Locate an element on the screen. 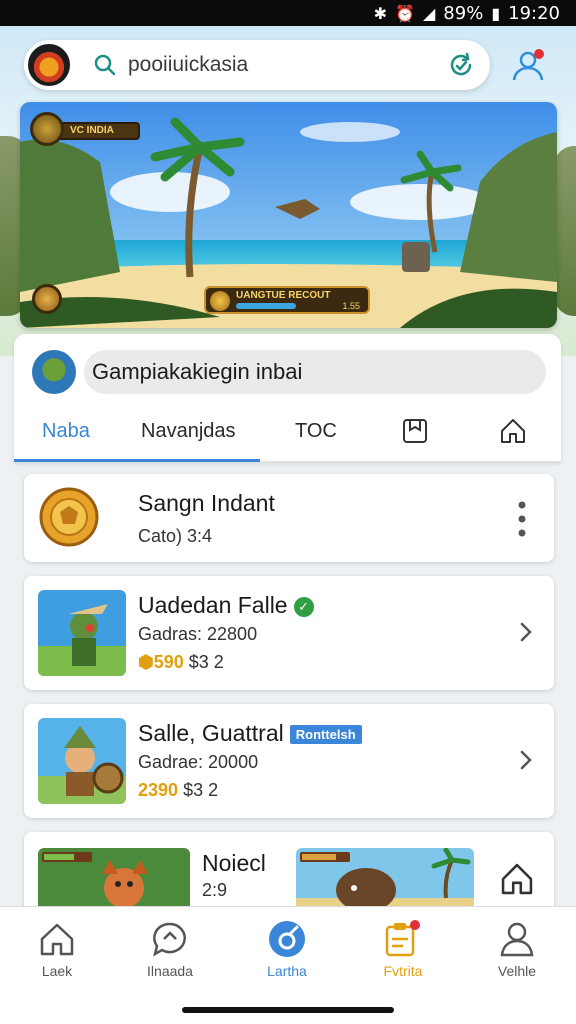 Image resolution: width=576 pixels, height=1024 pixels. battery-level: 89% is located at coordinates (463, 13).